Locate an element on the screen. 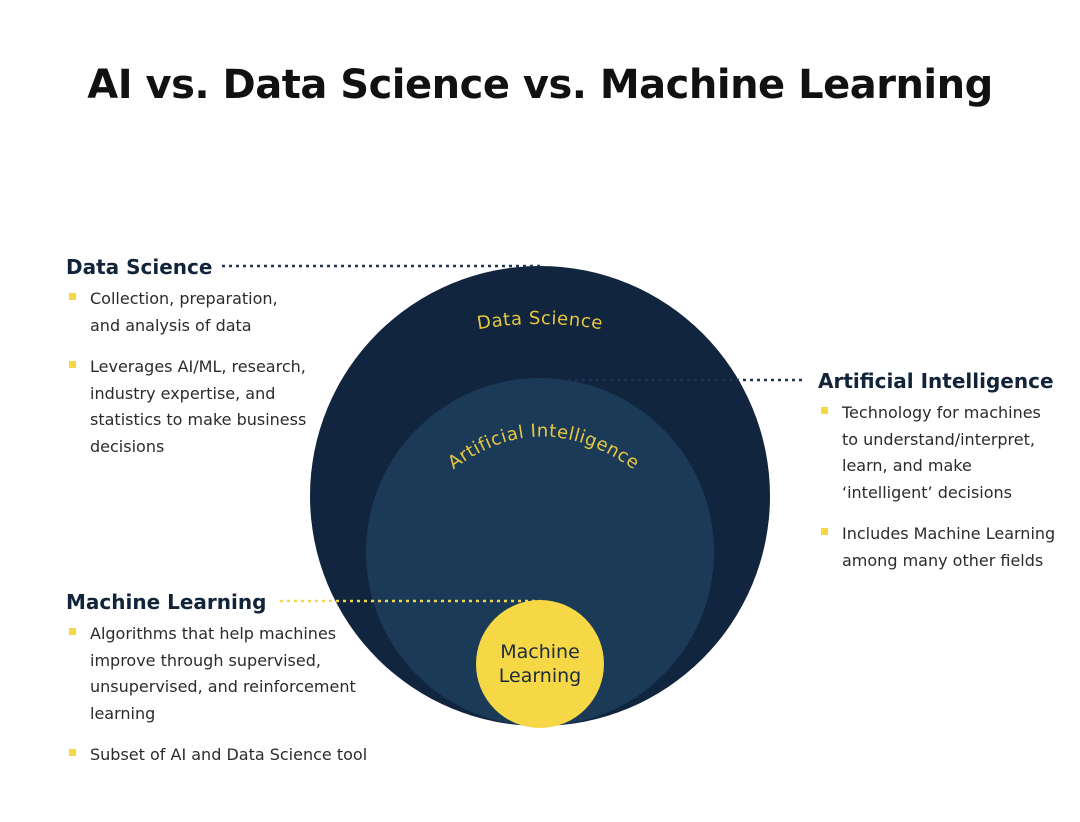  machine-learning-heading: Machine Learning is located at coordinates (166, 602).